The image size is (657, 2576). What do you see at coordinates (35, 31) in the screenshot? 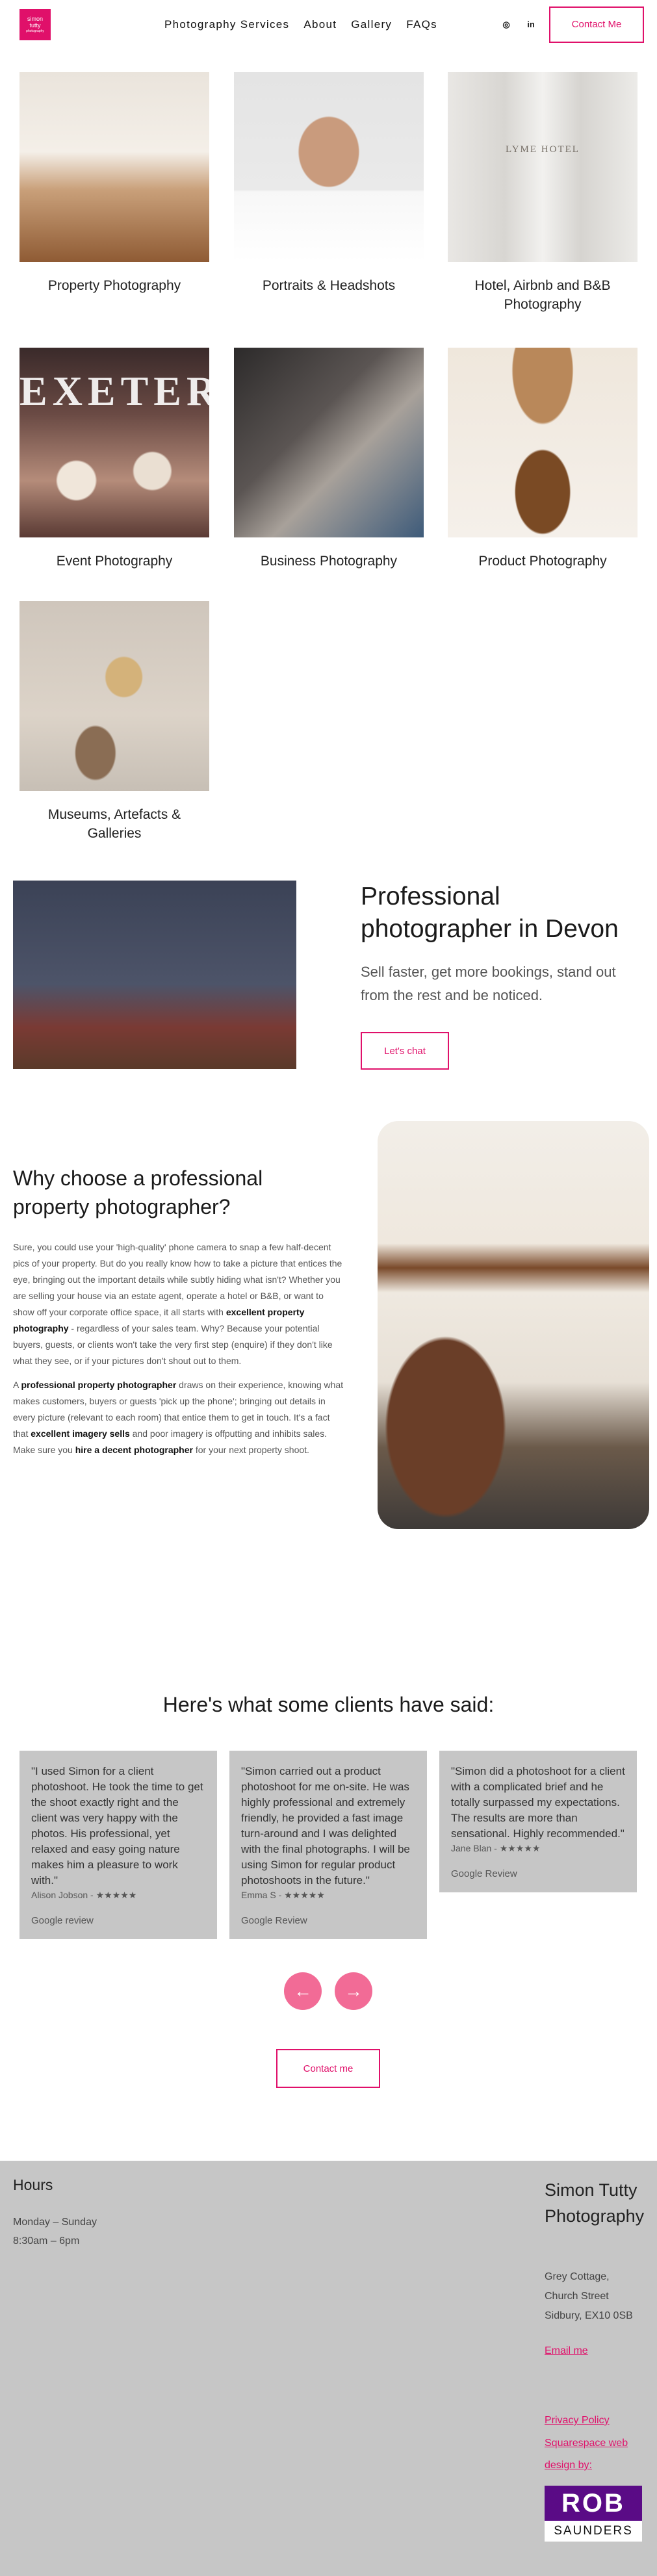
I see `logo-line-3: photography` at bounding box center [35, 31].